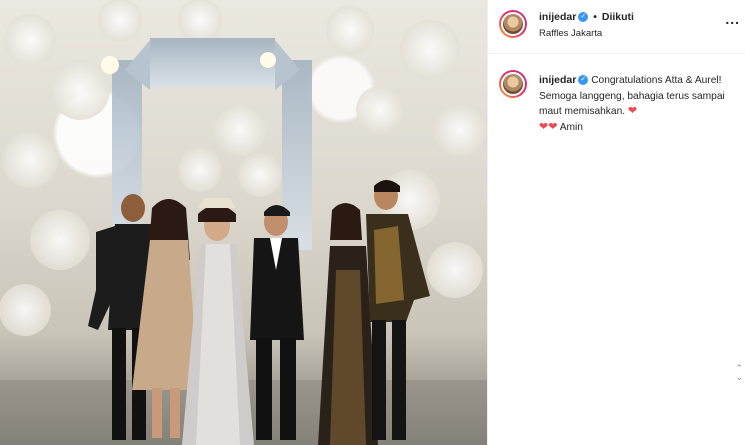 The image size is (745, 445). Describe the element at coordinates (571, 127) in the screenshot. I see `caption-amin: Amin` at that location.